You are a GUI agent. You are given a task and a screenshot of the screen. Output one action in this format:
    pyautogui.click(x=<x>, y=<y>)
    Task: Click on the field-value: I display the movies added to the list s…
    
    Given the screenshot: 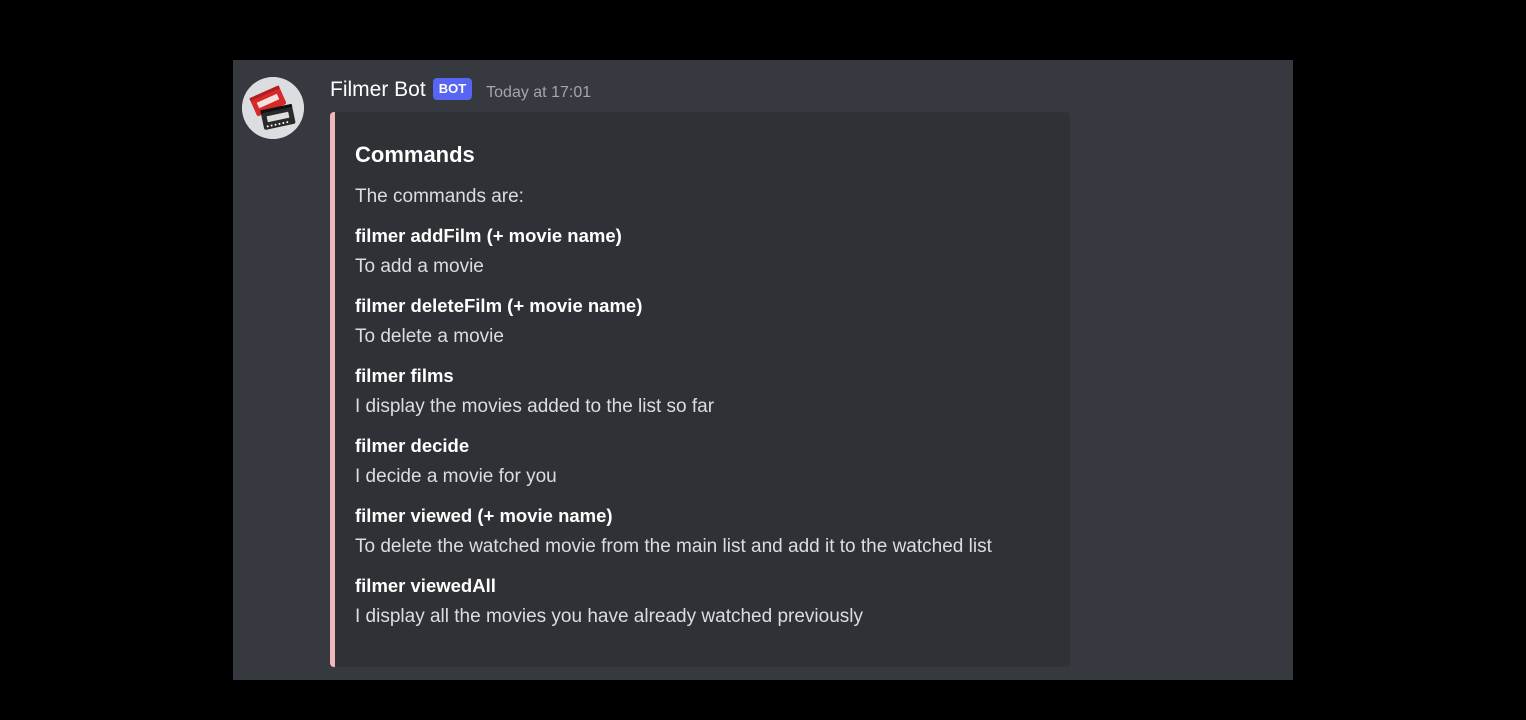 What is the action you would take?
    pyautogui.click(x=535, y=406)
    